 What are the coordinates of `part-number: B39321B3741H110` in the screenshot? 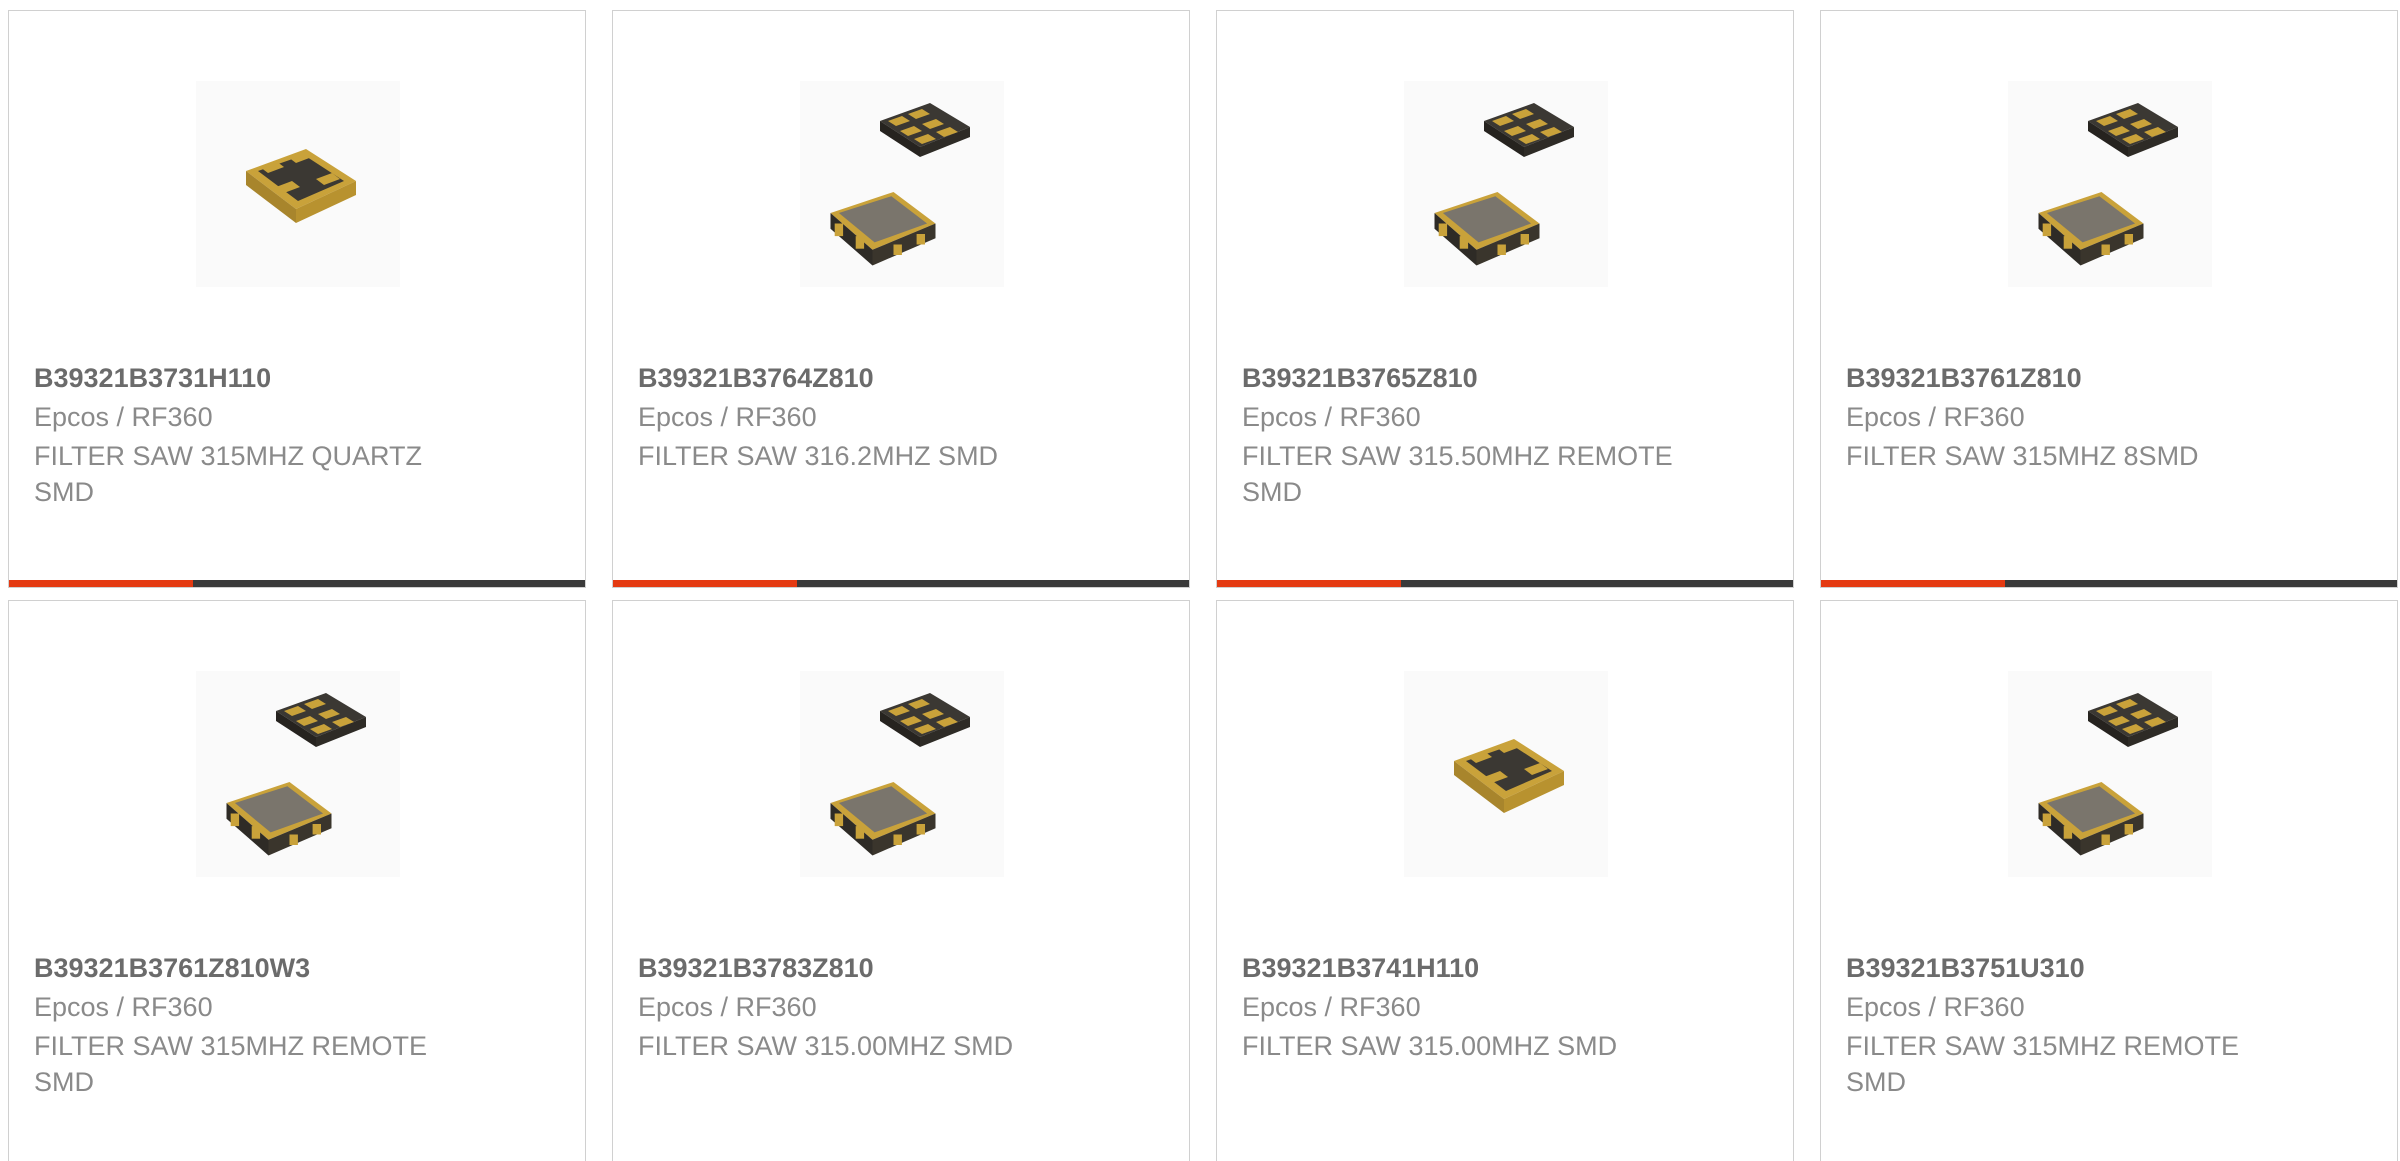 It's located at (1360, 968).